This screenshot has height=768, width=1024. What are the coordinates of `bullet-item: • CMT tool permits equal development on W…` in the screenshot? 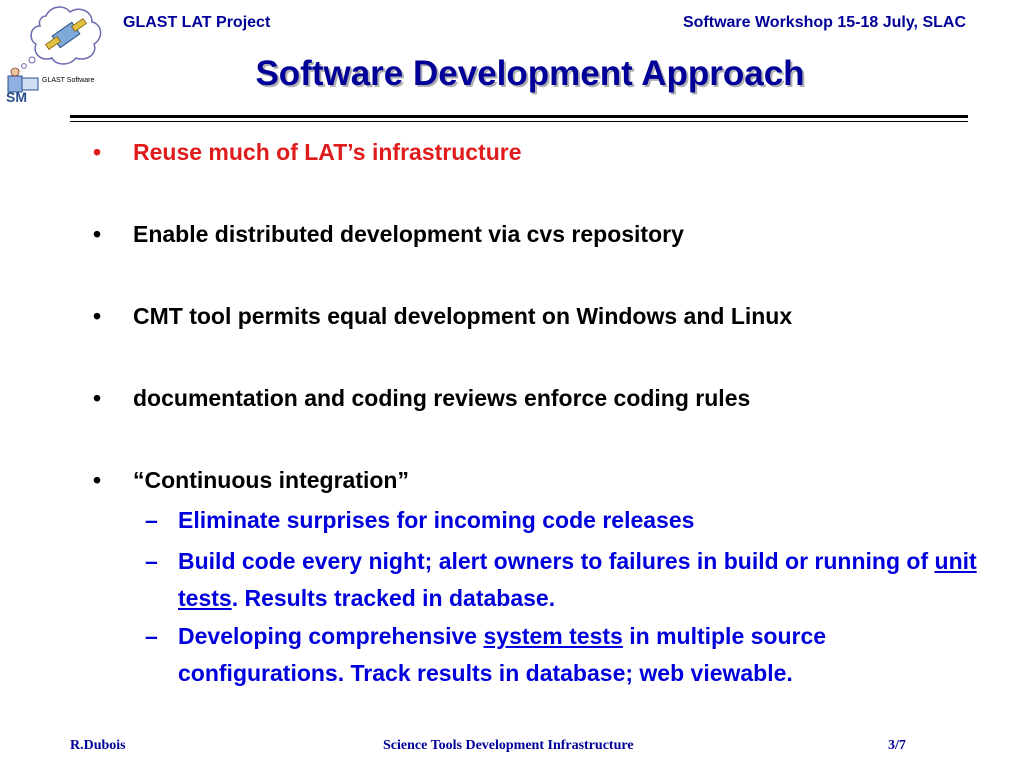 It's located at (442, 316).